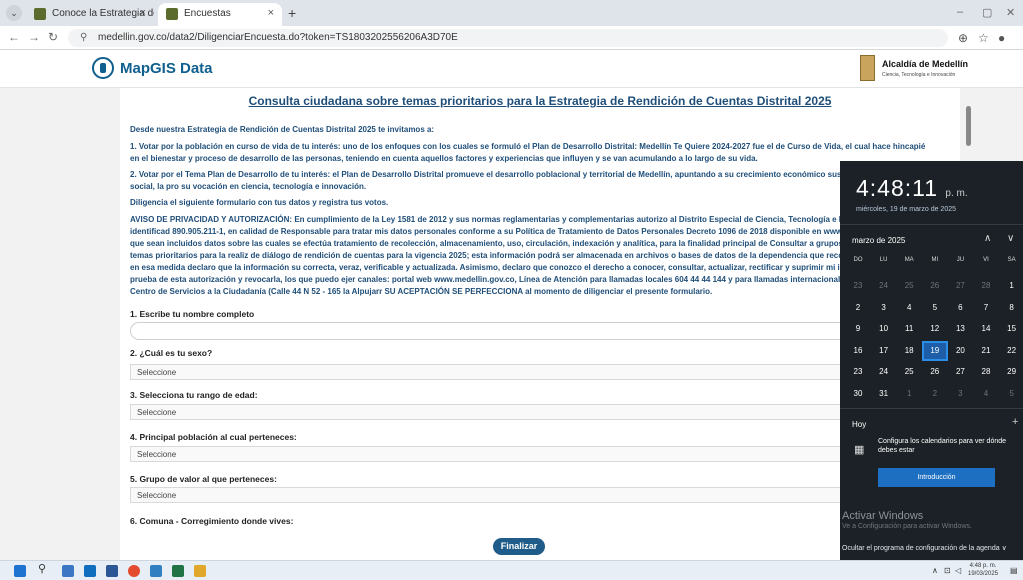 This screenshot has height=580, width=1023. I want to click on weekday-header: VI, so click(986, 260).